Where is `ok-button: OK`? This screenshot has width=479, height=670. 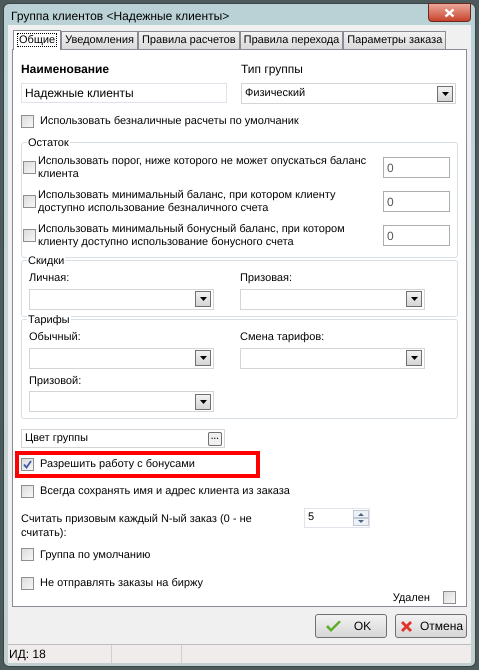 ok-button: OK is located at coordinates (351, 626).